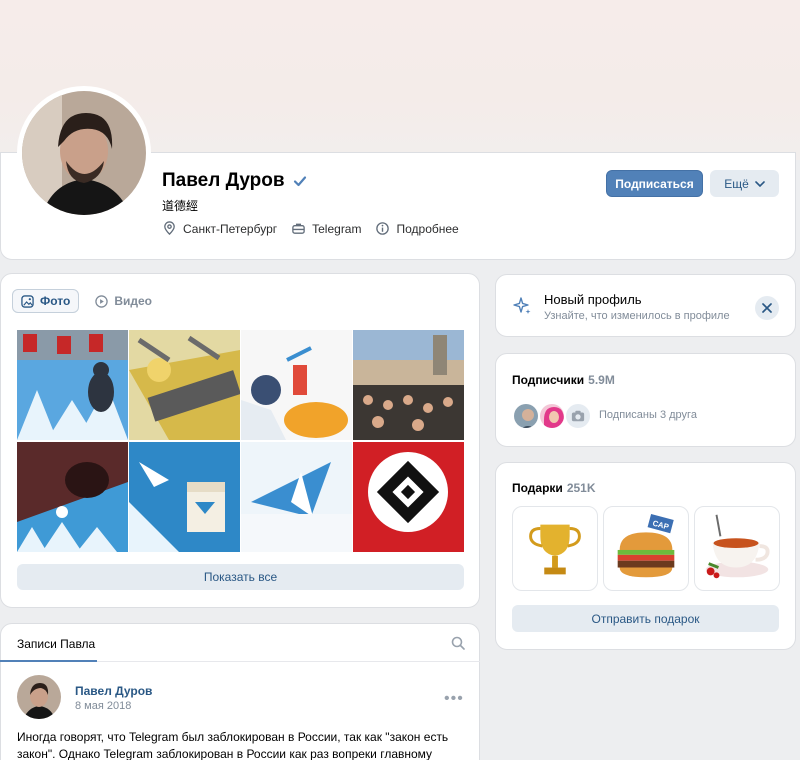 The width and height of the screenshot is (800, 760). I want to click on camera-icon, so click(578, 416).